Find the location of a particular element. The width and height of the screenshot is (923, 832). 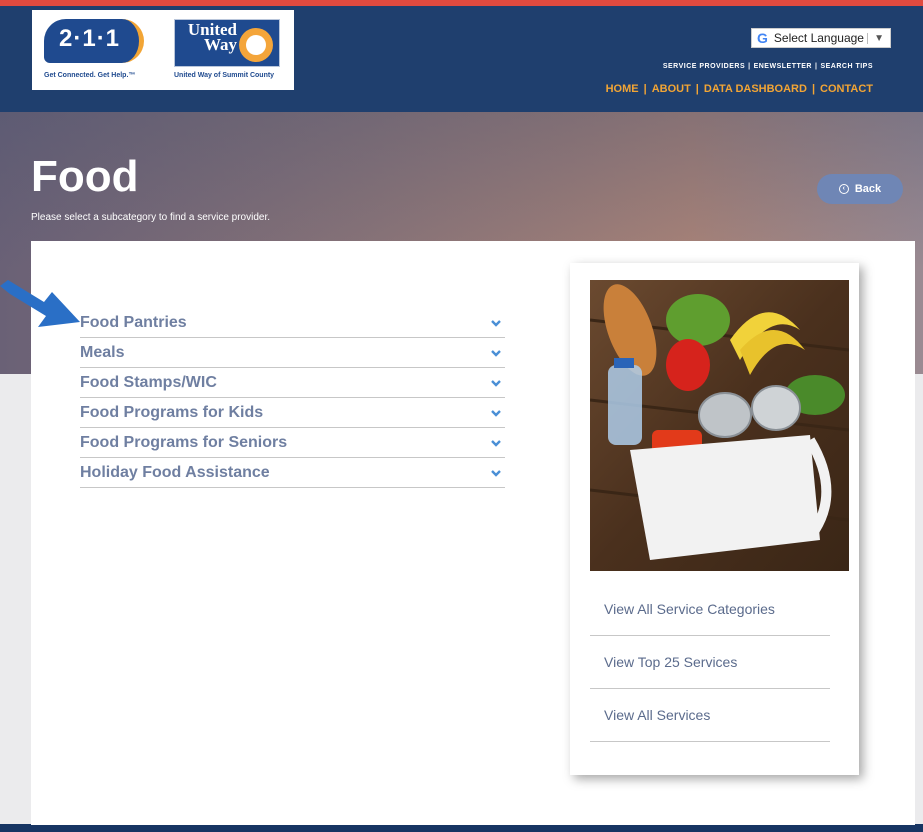

nav-search-tips: SEARCH TIPS is located at coordinates (846, 66).